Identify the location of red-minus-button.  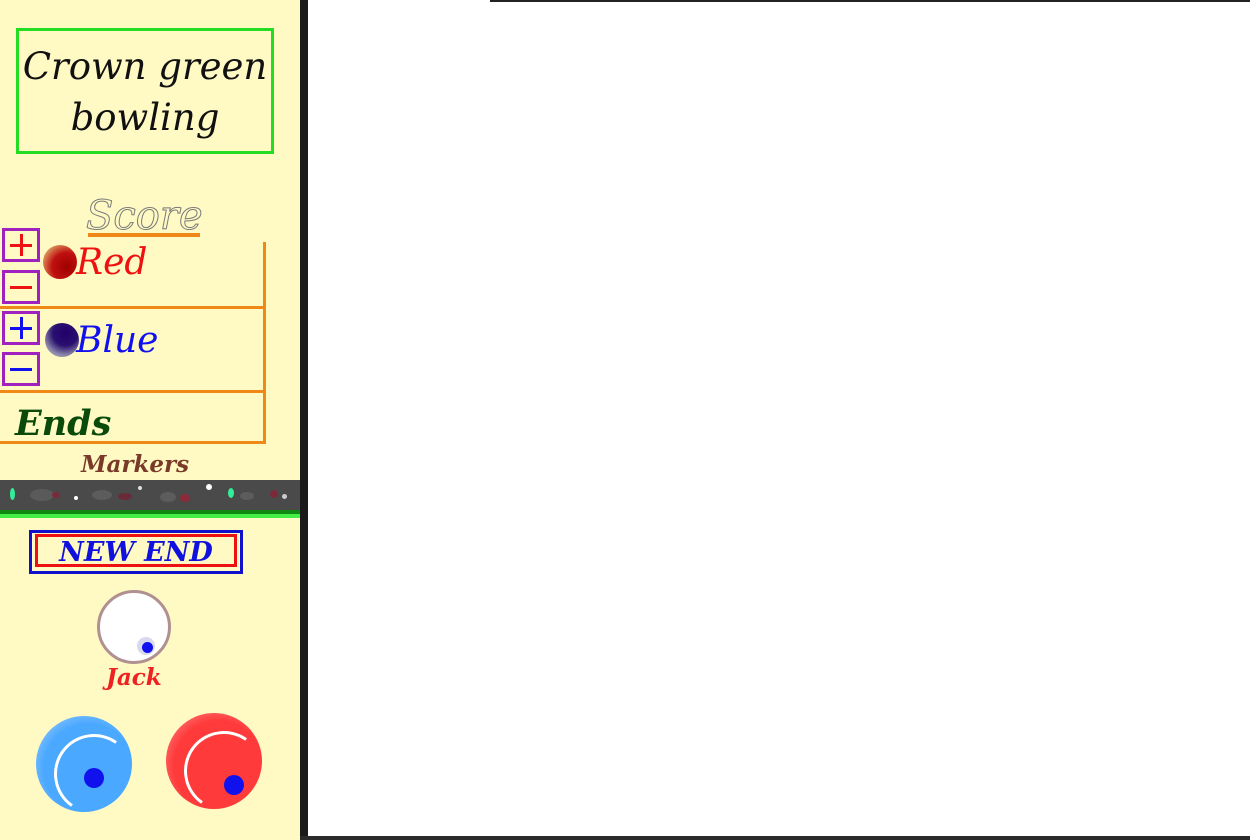
(21, 287).